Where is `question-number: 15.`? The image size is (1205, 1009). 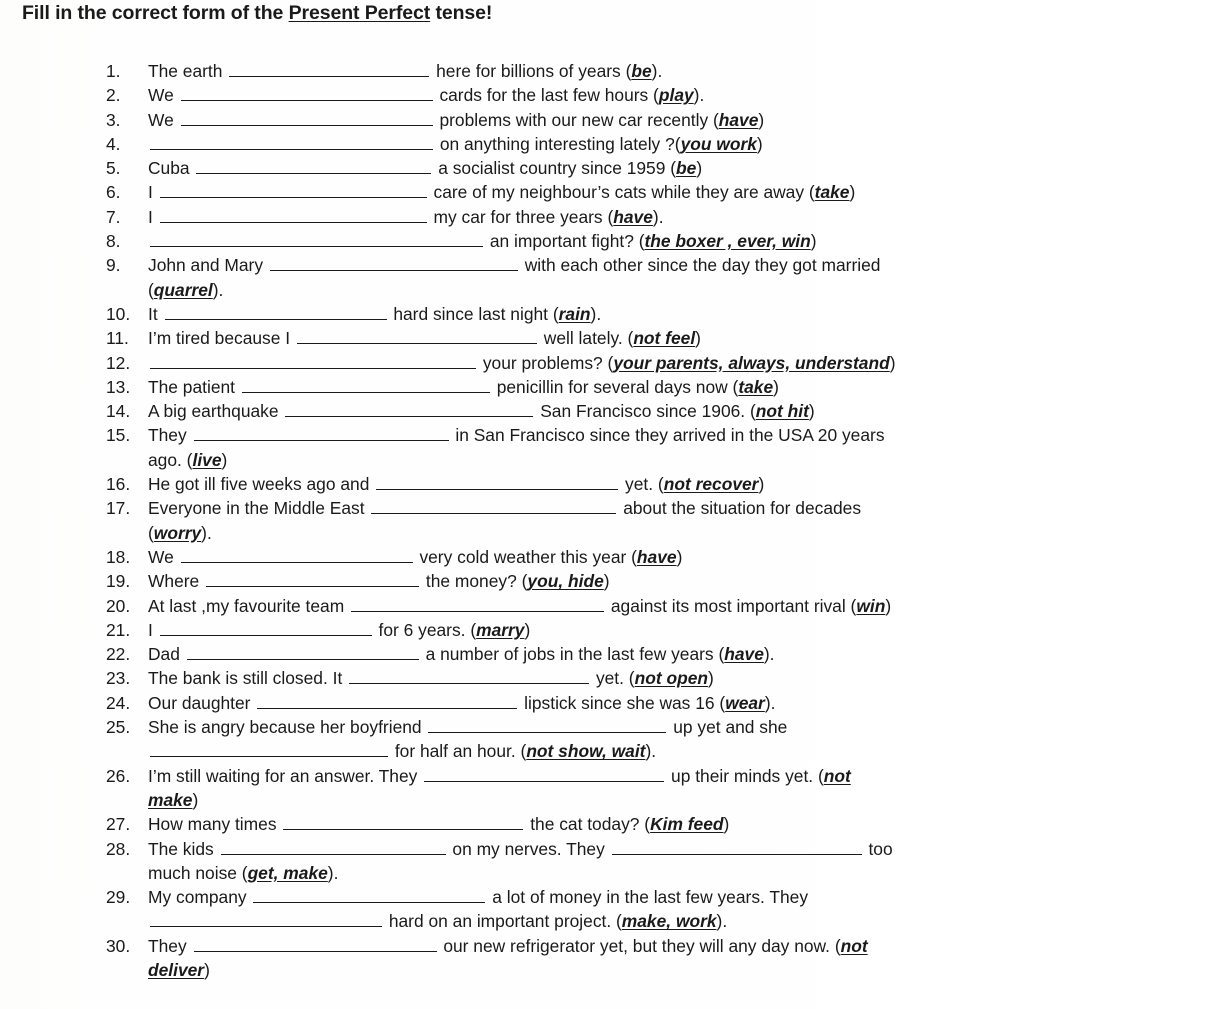
question-number: 15. is located at coordinates (118, 435).